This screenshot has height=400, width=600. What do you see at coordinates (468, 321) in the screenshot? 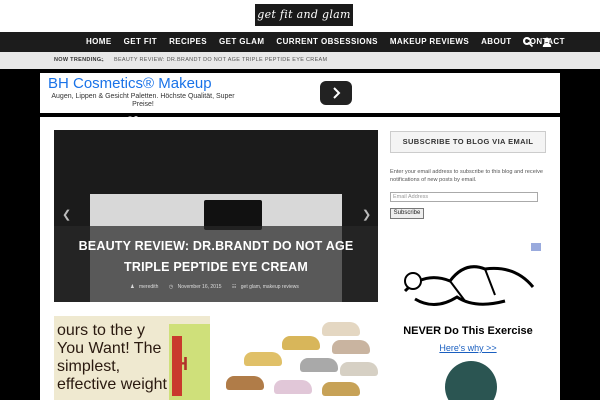
I see `sidebar-ad: NEVER Do This Exercise Here's why >>` at bounding box center [468, 321].